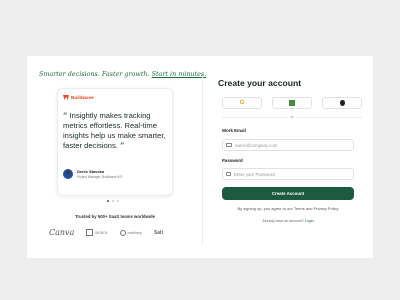 The image size is (400, 300). I want to click on separator-line-right, so click(329, 117).